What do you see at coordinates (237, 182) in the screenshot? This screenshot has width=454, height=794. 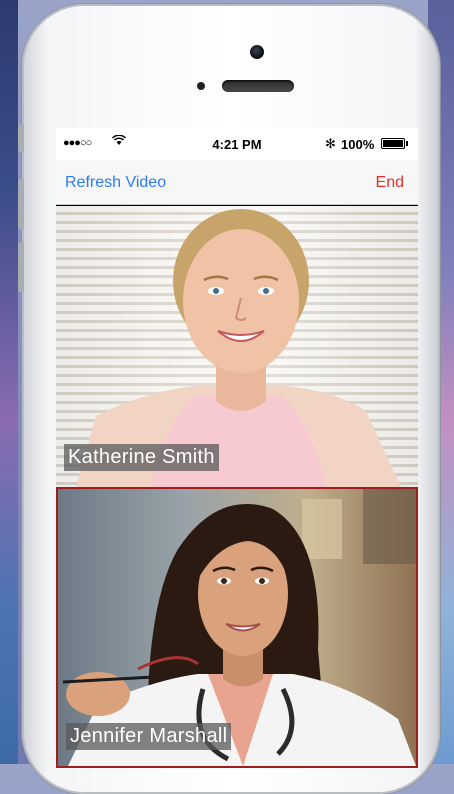 I see `navigation-bar: Refresh Video End` at bounding box center [237, 182].